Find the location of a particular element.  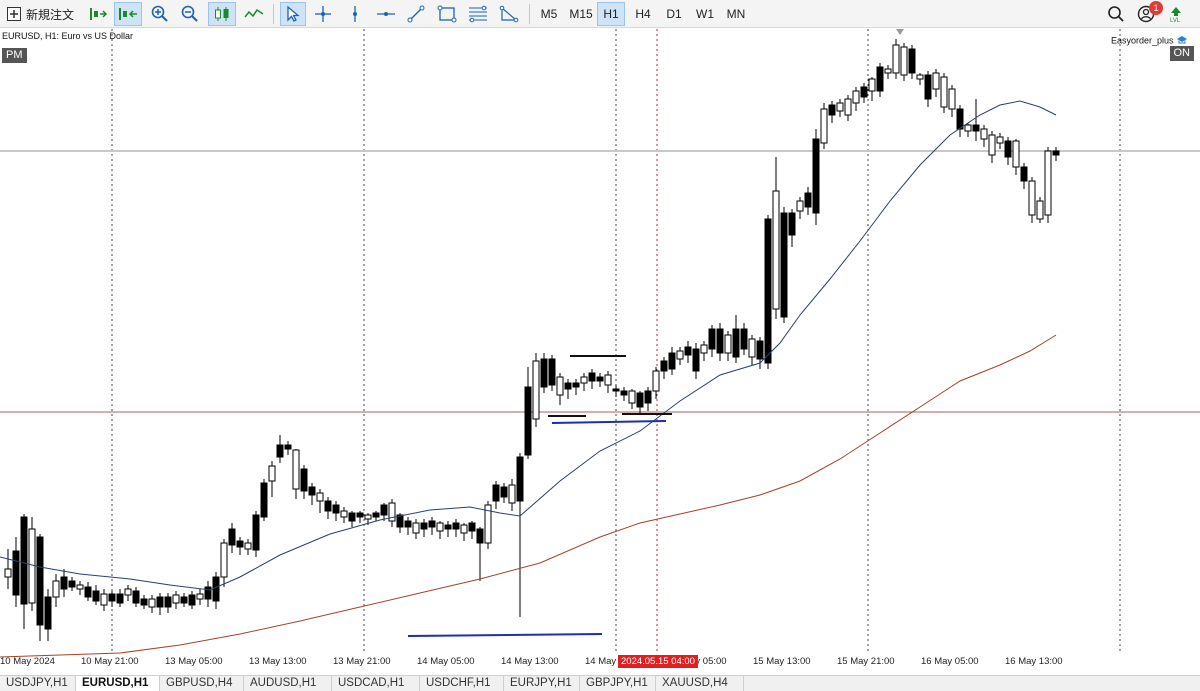

crosshair-button is located at coordinates (323, 14).